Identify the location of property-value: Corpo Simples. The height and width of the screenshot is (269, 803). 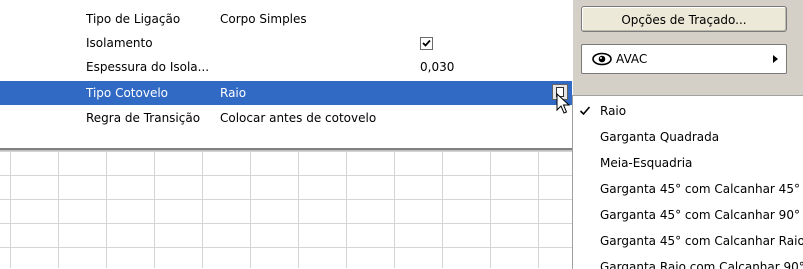
(263, 19).